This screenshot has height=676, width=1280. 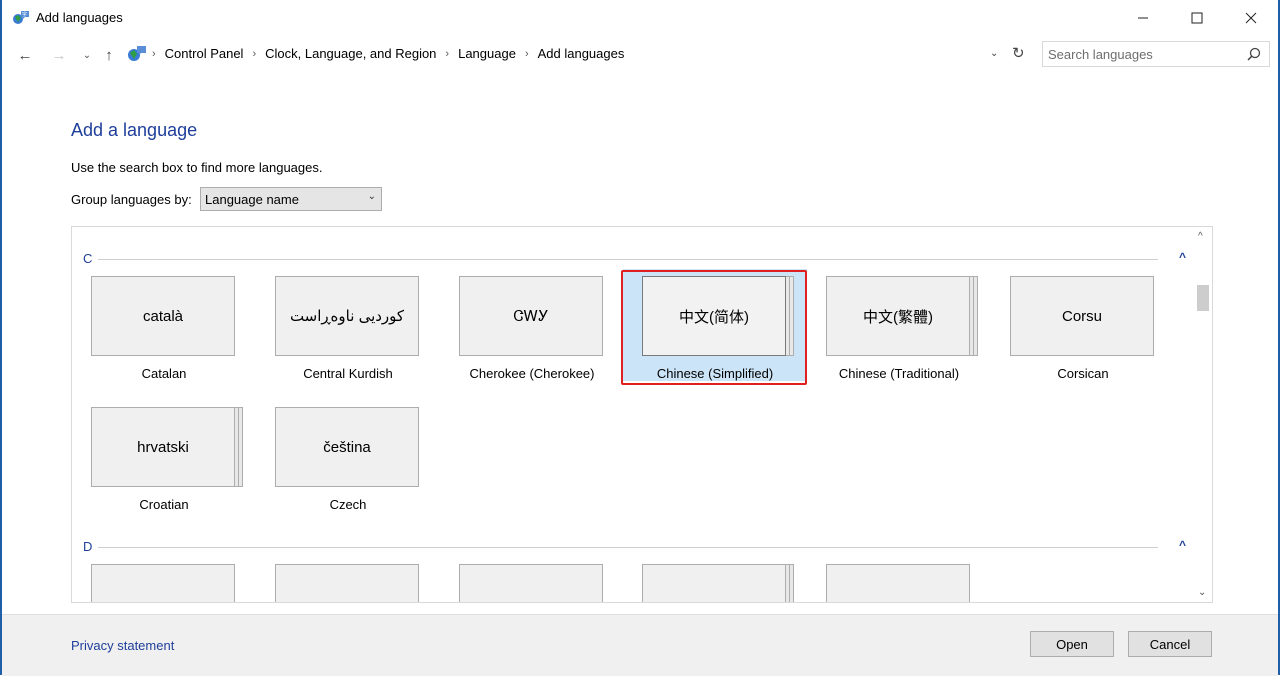 I want to click on scroll-down-icon: ⌄, so click(x=1202, y=592).